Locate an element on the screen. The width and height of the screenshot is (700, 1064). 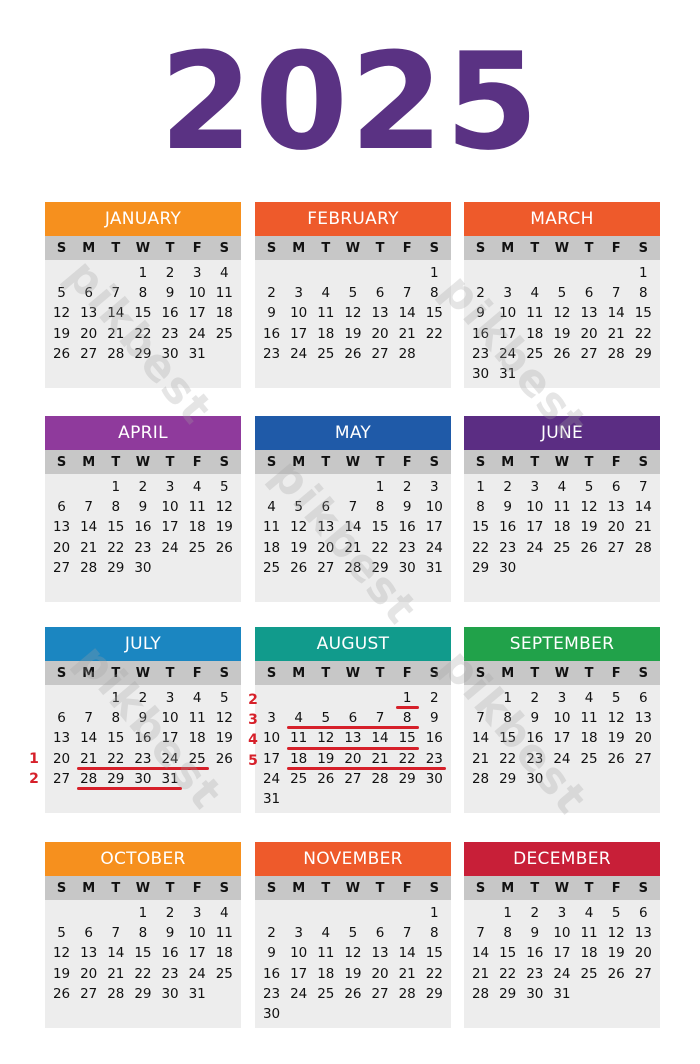
weekday-label: W is located at coordinates (562, 462).